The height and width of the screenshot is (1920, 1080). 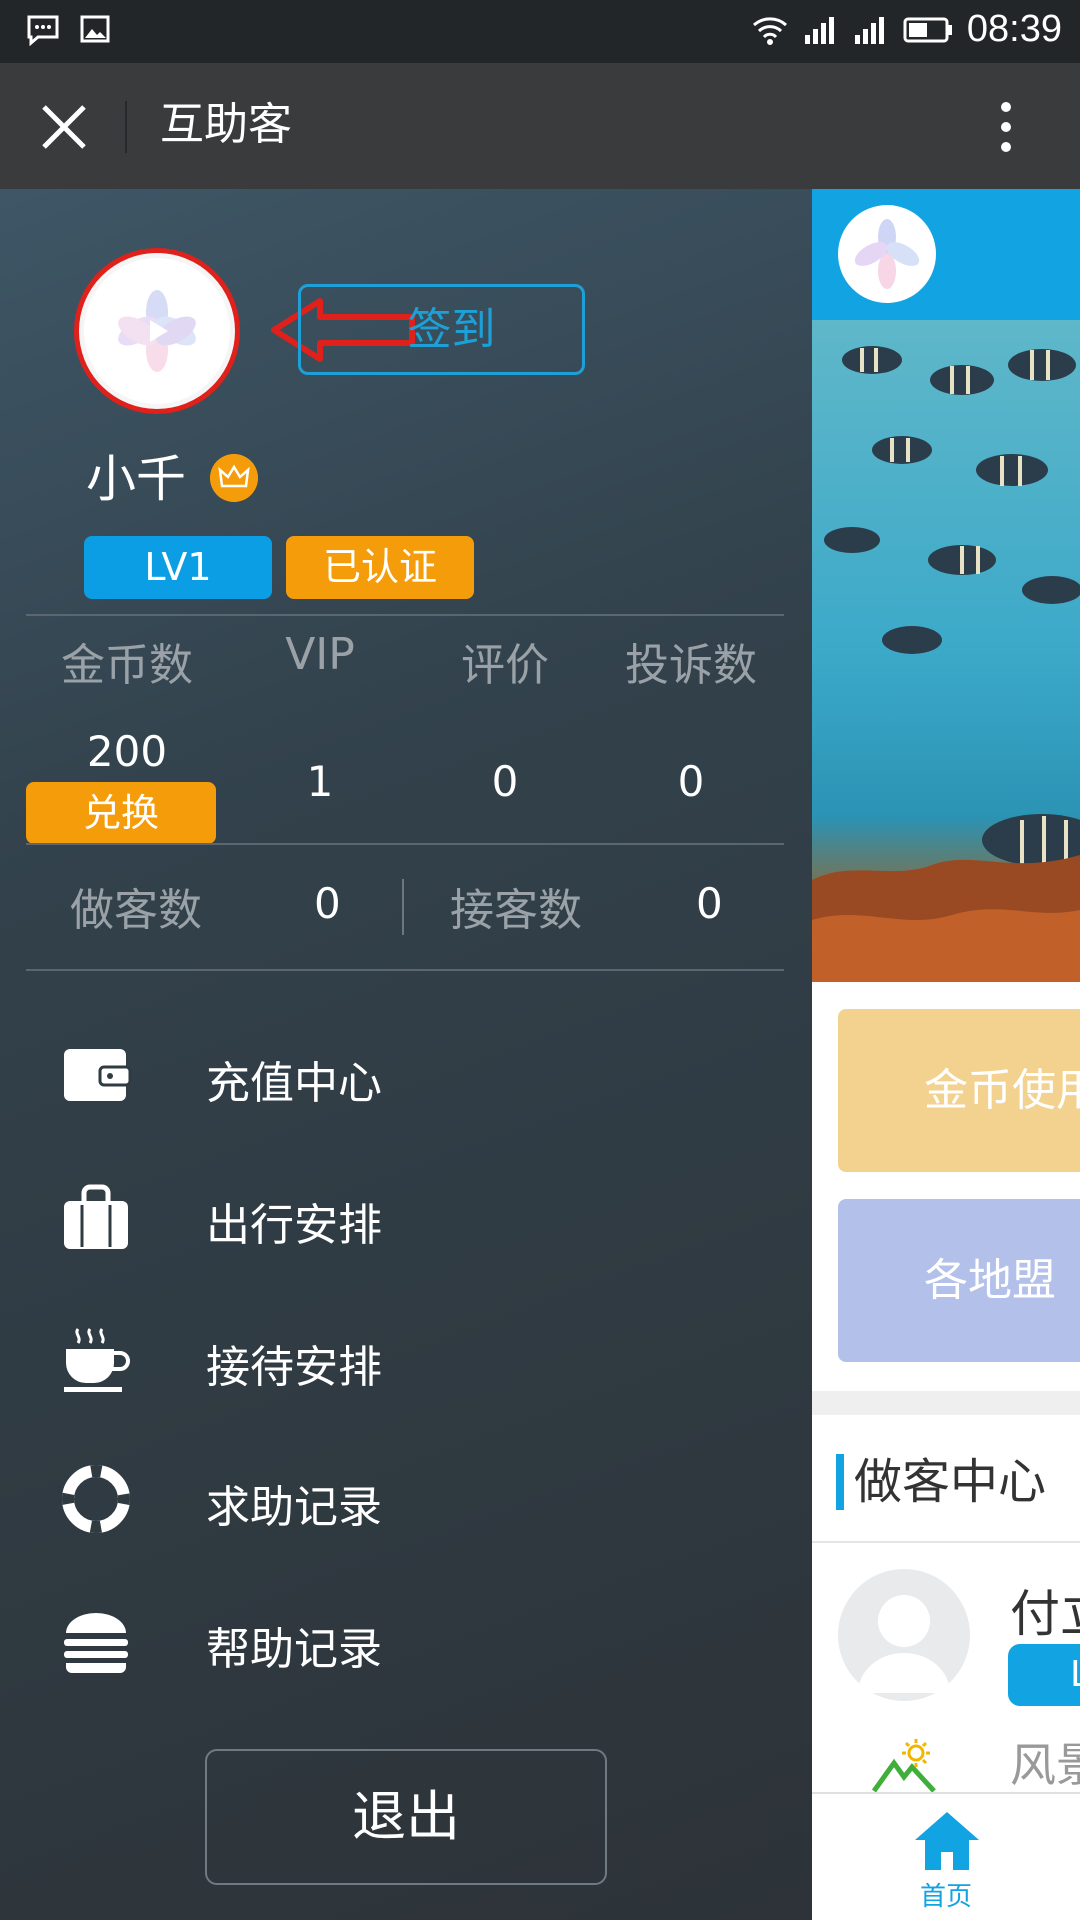 What do you see at coordinates (406, 1817) in the screenshot?
I see `logout-button: 退出` at bounding box center [406, 1817].